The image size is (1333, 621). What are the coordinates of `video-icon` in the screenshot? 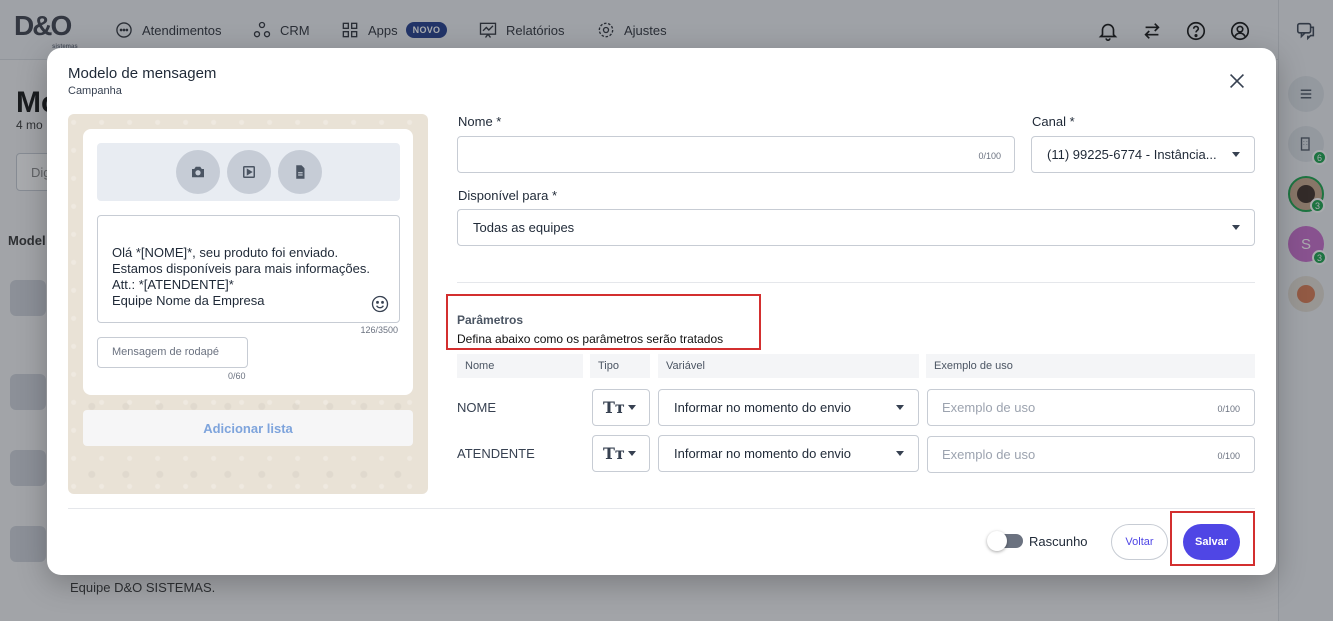 It's located at (248, 172).